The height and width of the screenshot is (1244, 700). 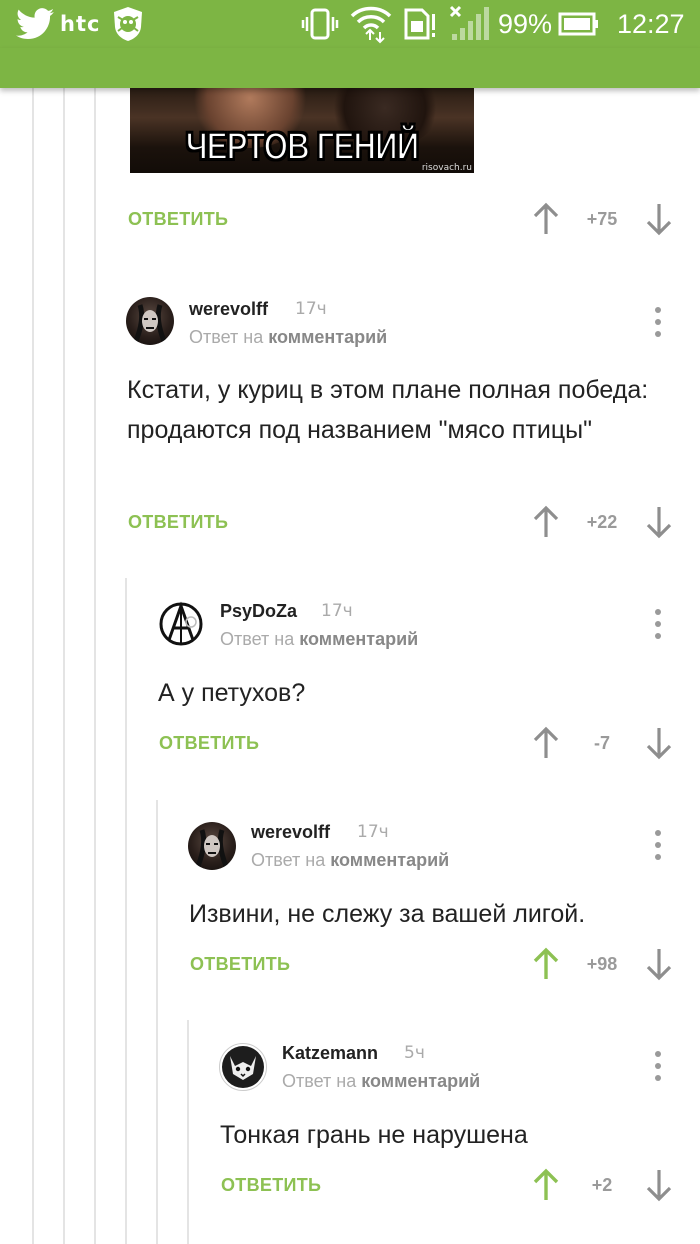 I want to click on vibrate-icon, so click(x=320, y=24).